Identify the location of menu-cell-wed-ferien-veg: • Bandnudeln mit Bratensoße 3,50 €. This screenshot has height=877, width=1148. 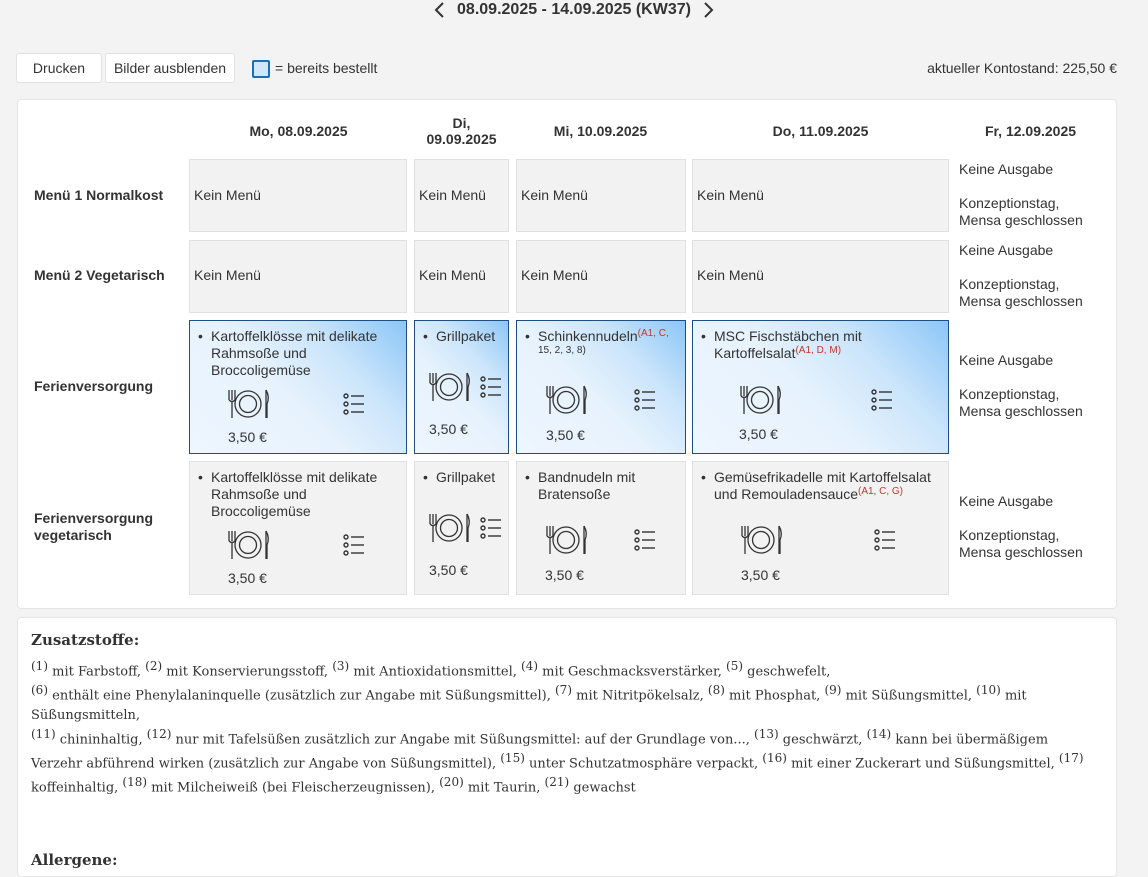
(601, 528).